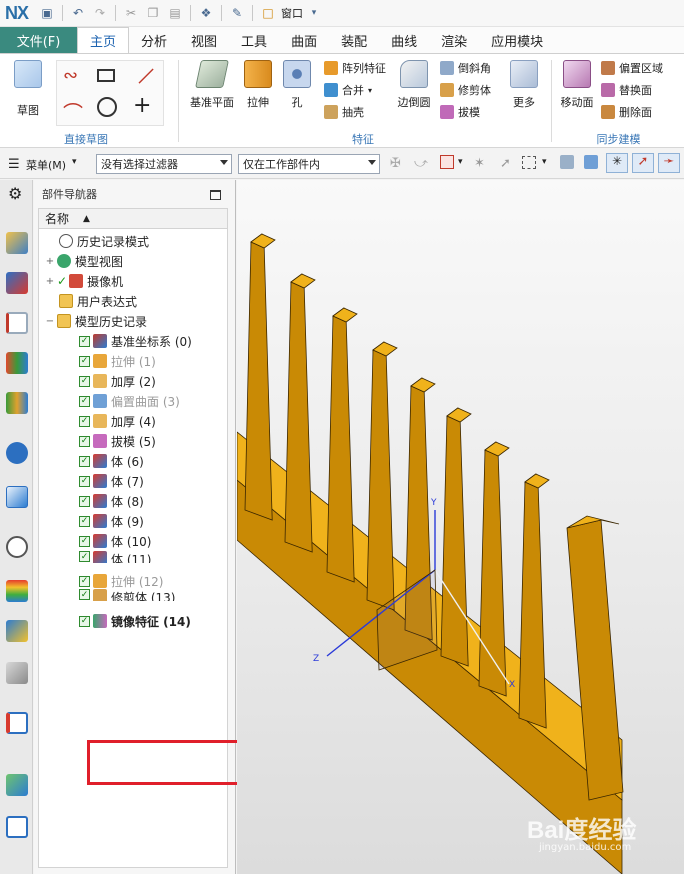 This screenshot has width=684, height=874. What do you see at coordinates (133, 521) in the screenshot?
I see `list-item: ✓ 体 (9)` at bounding box center [133, 521].